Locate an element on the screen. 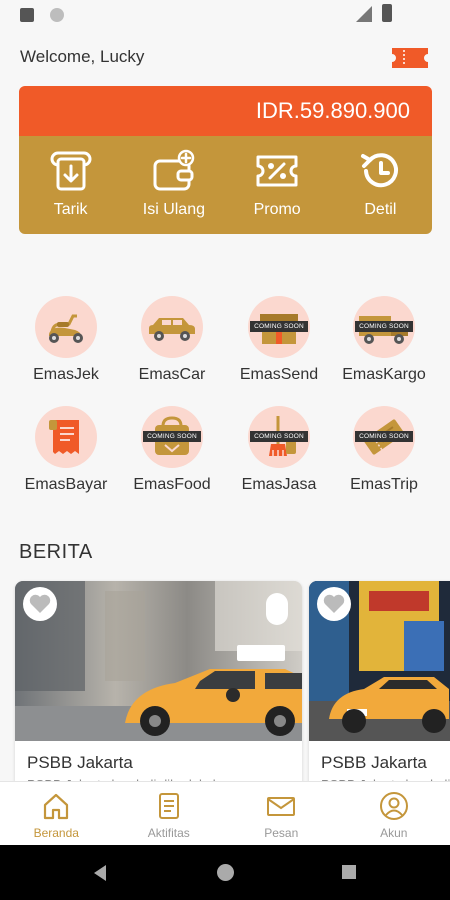 This screenshot has width=450, height=900. service-emasjek: EmasJek is located at coordinates (66, 340).